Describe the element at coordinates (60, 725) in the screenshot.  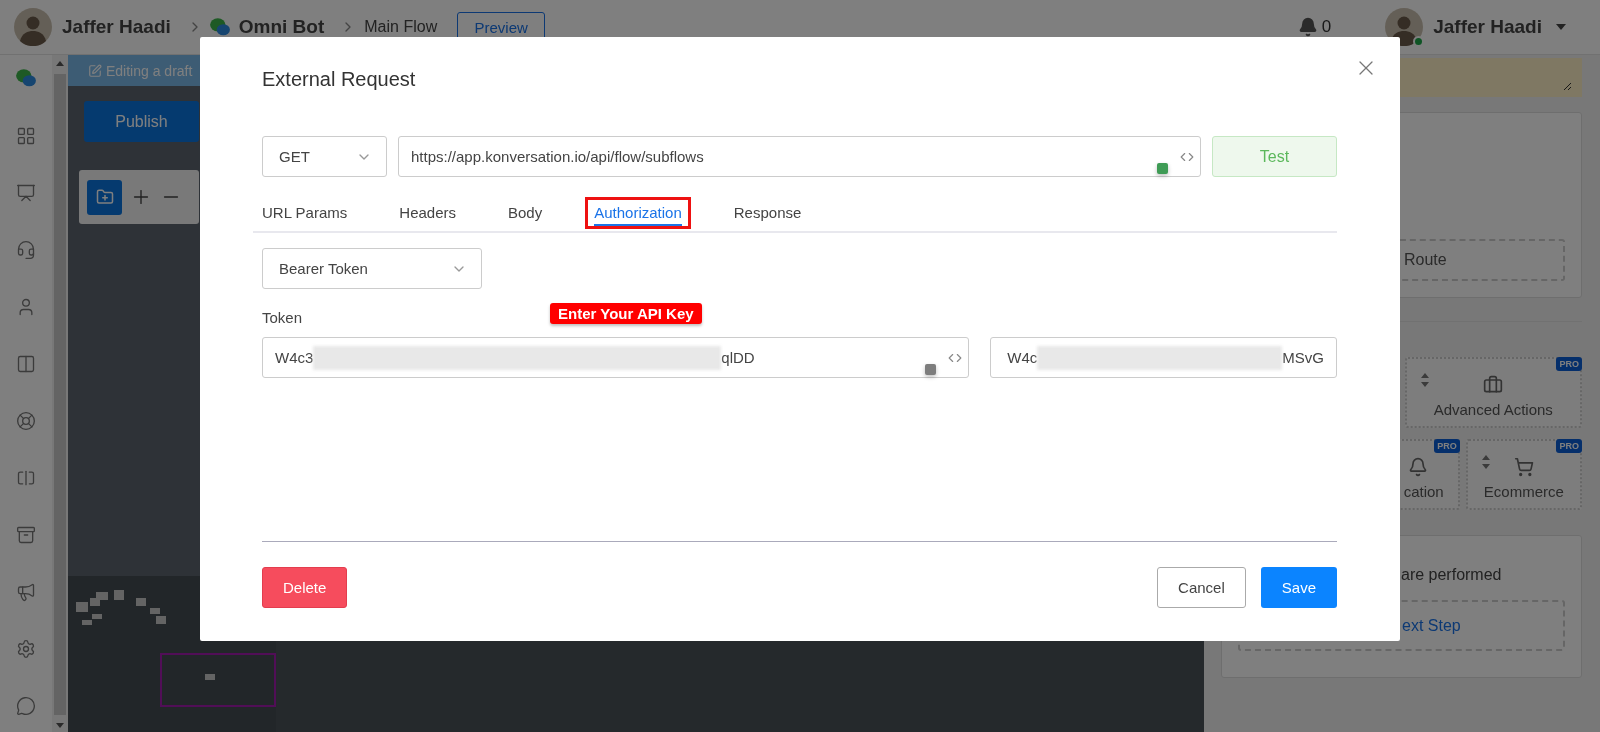
I see `scroll-down-icon` at that location.